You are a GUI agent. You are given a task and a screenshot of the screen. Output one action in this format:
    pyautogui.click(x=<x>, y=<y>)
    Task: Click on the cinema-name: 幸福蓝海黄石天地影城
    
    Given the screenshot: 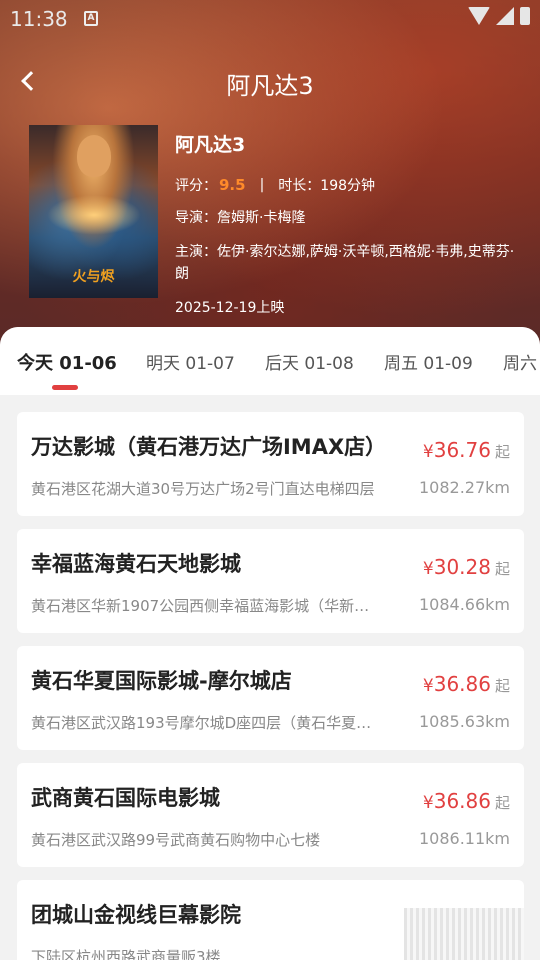 What is the action you would take?
    pyautogui.click(x=136, y=564)
    